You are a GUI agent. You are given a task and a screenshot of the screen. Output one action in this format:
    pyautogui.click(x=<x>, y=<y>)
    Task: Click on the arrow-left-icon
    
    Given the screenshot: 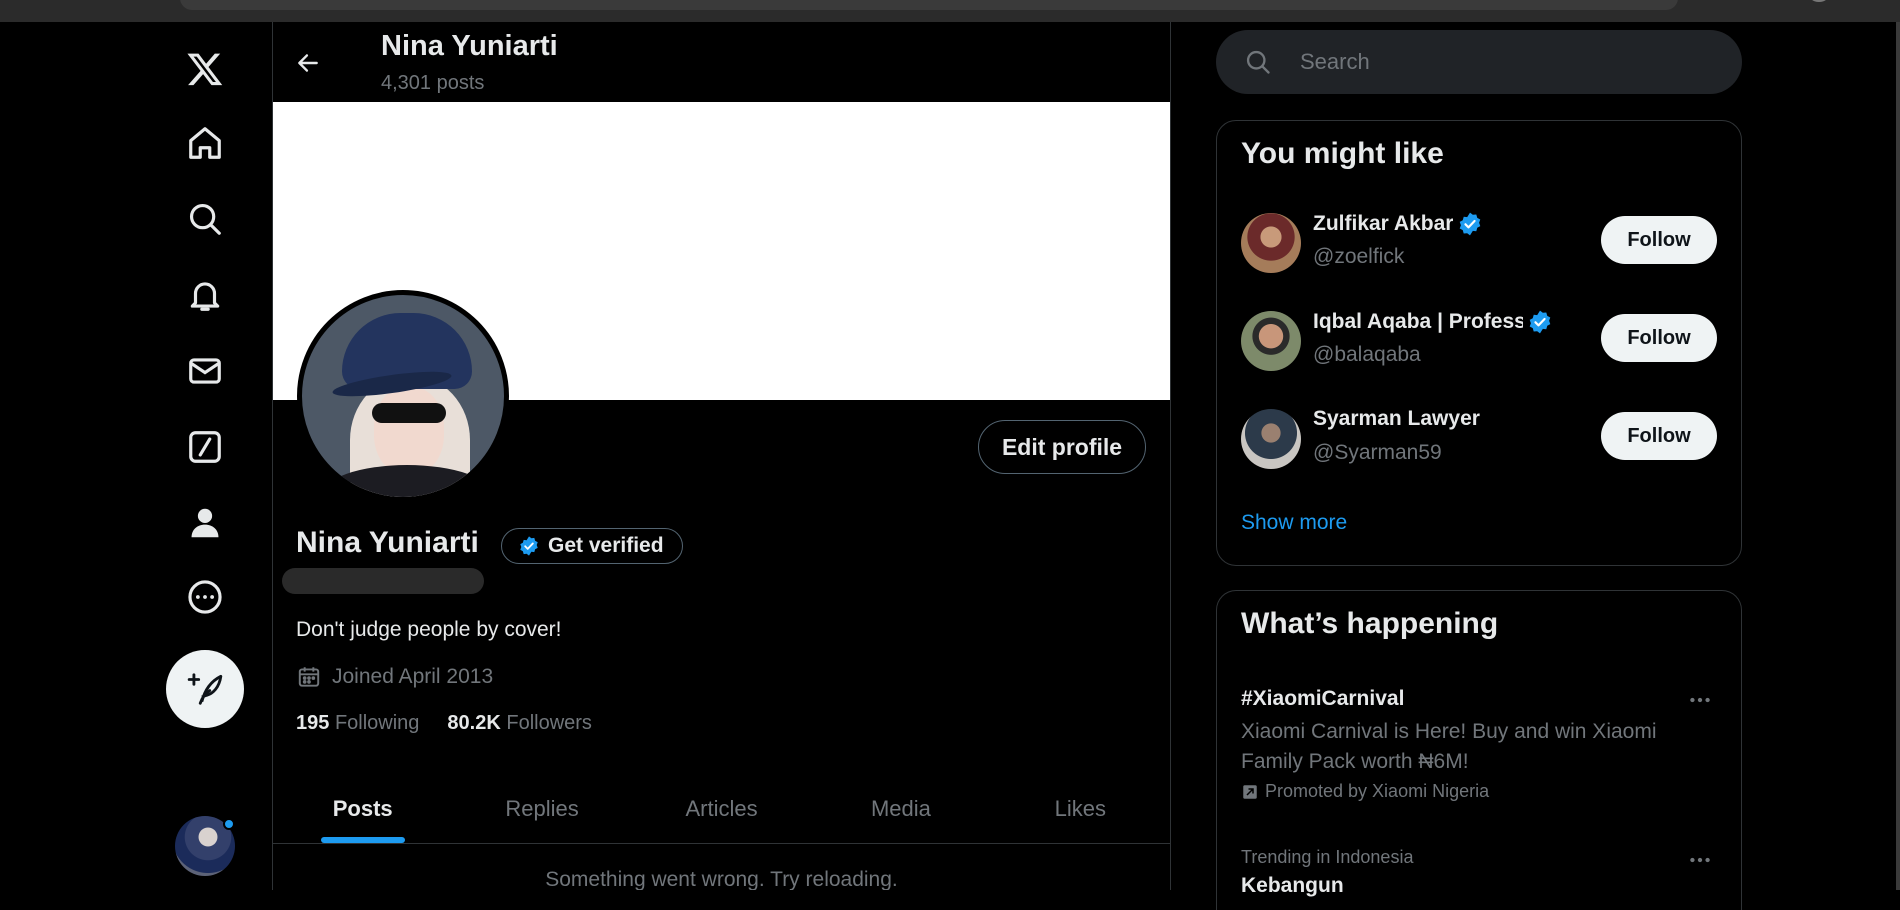 What is the action you would take?
    pyautogui.click(x=308, y=63)
    